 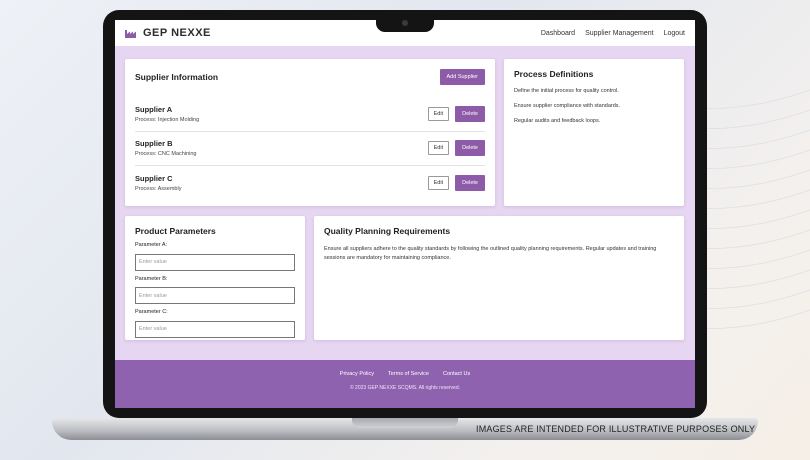 I want to click on nav-supplier-management: Supplier Management, so click(x=619, y=33).